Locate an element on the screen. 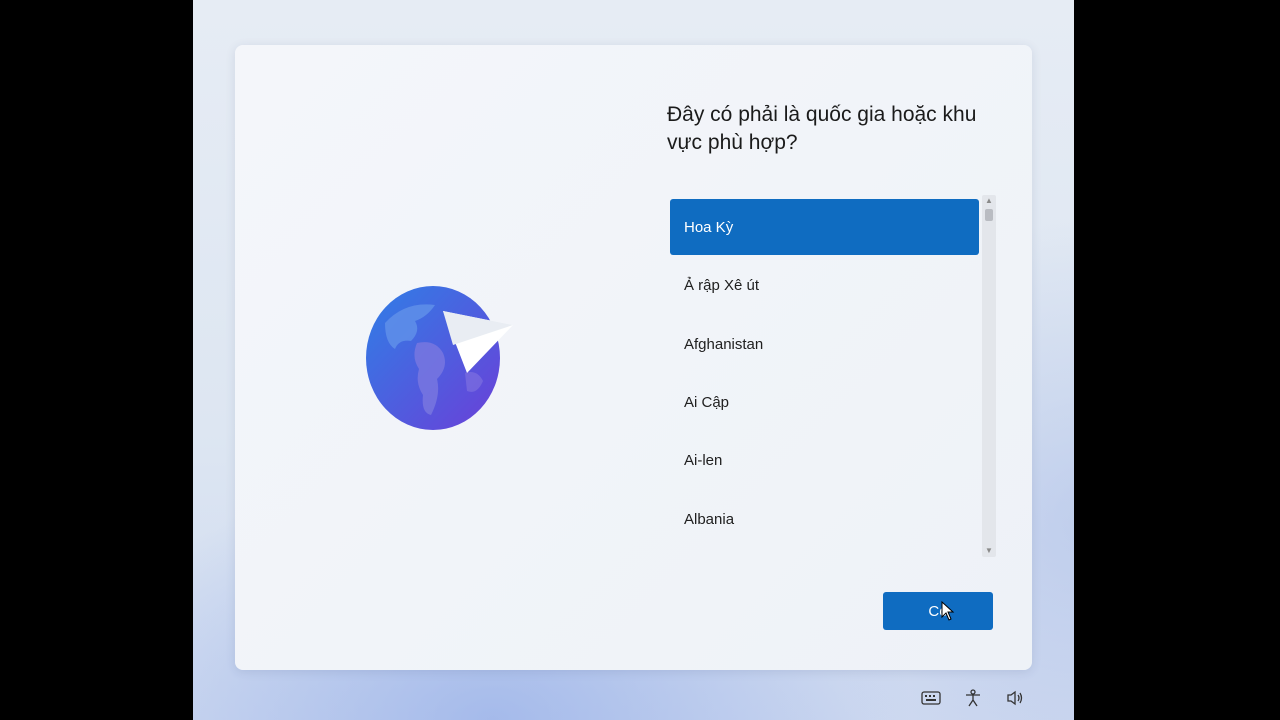  globe-illustration is located at coordinates (440, 358).